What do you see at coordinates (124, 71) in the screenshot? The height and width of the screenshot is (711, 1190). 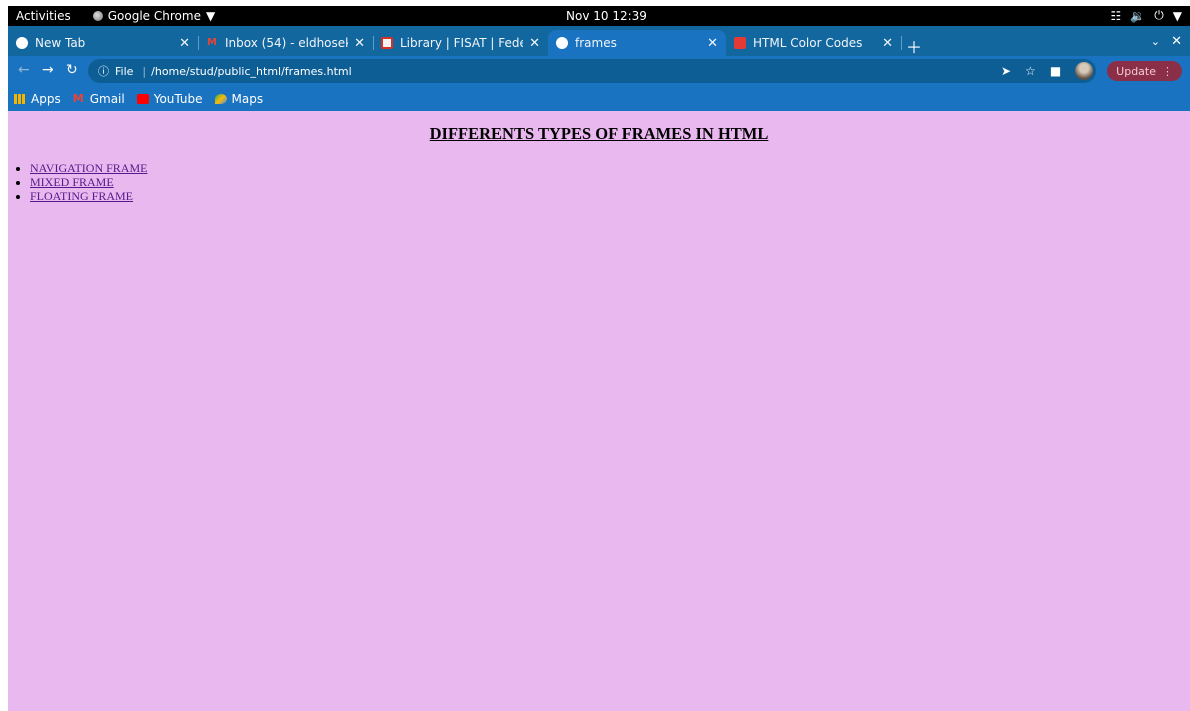 I see `address-scheme: File` at bounding box center [124, 71].